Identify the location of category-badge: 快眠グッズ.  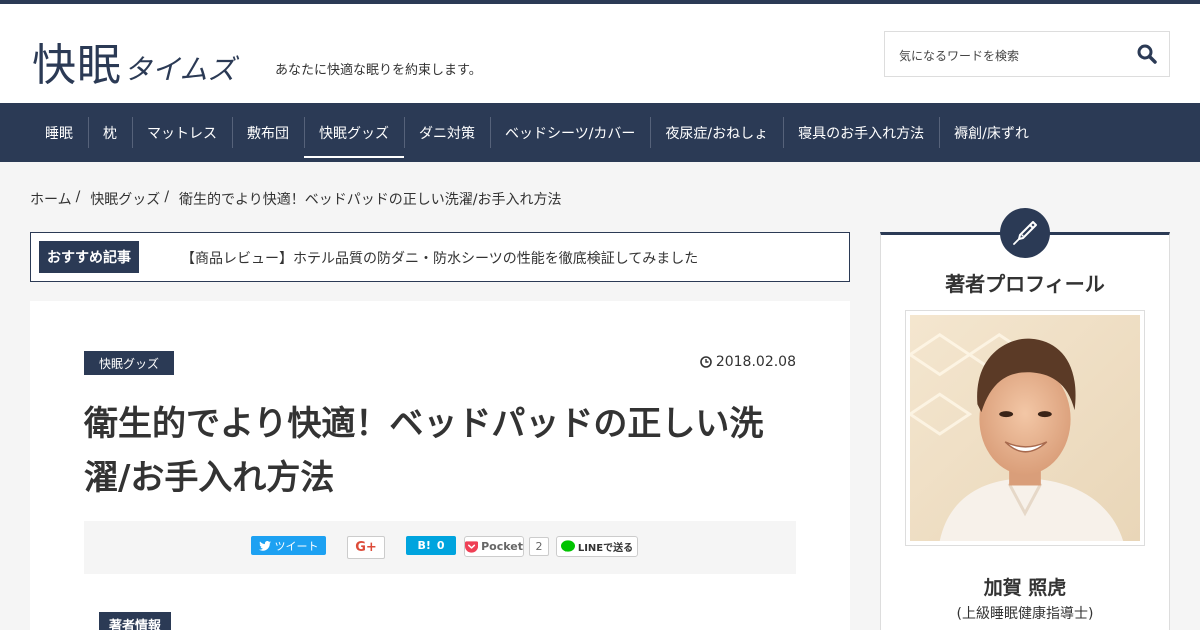
(129, 363).